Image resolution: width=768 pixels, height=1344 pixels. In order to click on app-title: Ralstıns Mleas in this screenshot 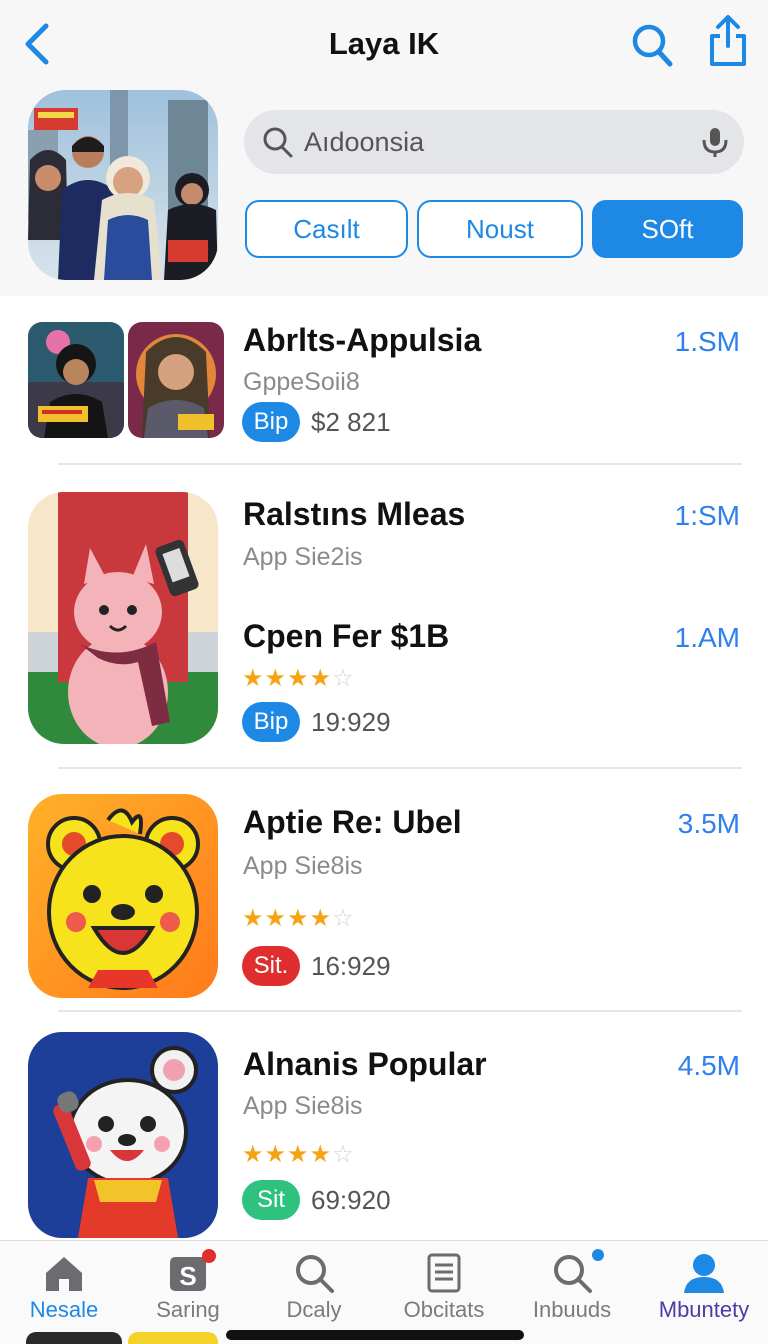, I will do `click(354, 514)`.